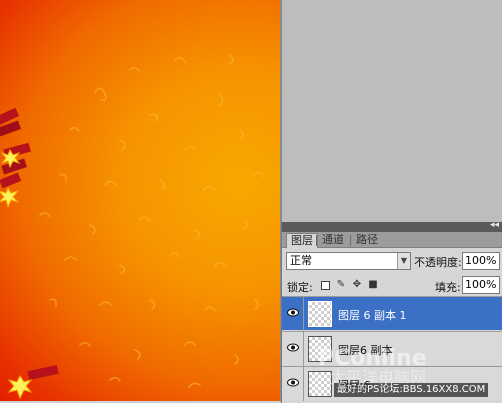 Image resolution: width=502 pixels, height=403 pixels. Describe the element at coordinates (302, 240) in the screenshot. I see `tab-layers: 图层` at that location.